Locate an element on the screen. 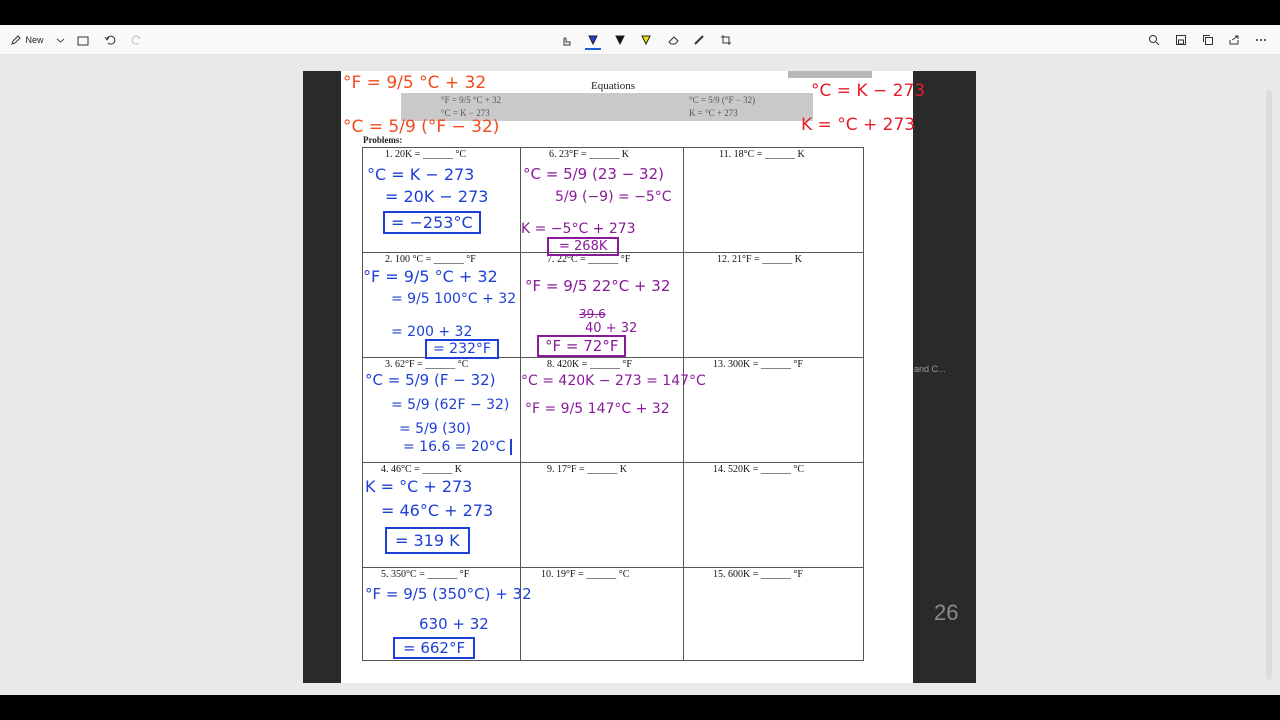 This screenshot has height=720, width=1280. ballpoint-pen-button is located at coordinates (593, 41).